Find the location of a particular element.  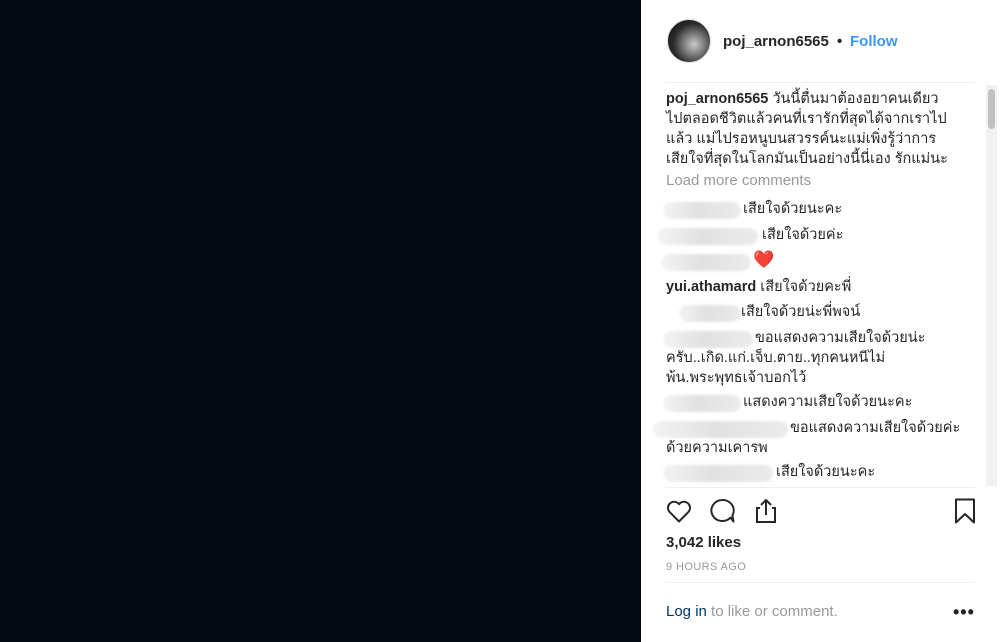

login-link: Log in is located at coordinates (686, 611).